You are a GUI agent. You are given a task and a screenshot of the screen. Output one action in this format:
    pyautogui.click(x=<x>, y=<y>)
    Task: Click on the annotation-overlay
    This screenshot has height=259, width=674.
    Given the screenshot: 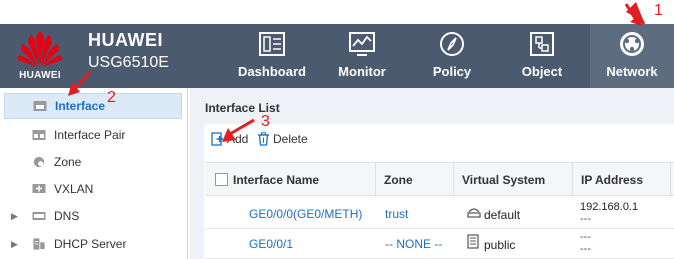 What is the action you would take?
    pyautogui.click(x=636, y=13)
    